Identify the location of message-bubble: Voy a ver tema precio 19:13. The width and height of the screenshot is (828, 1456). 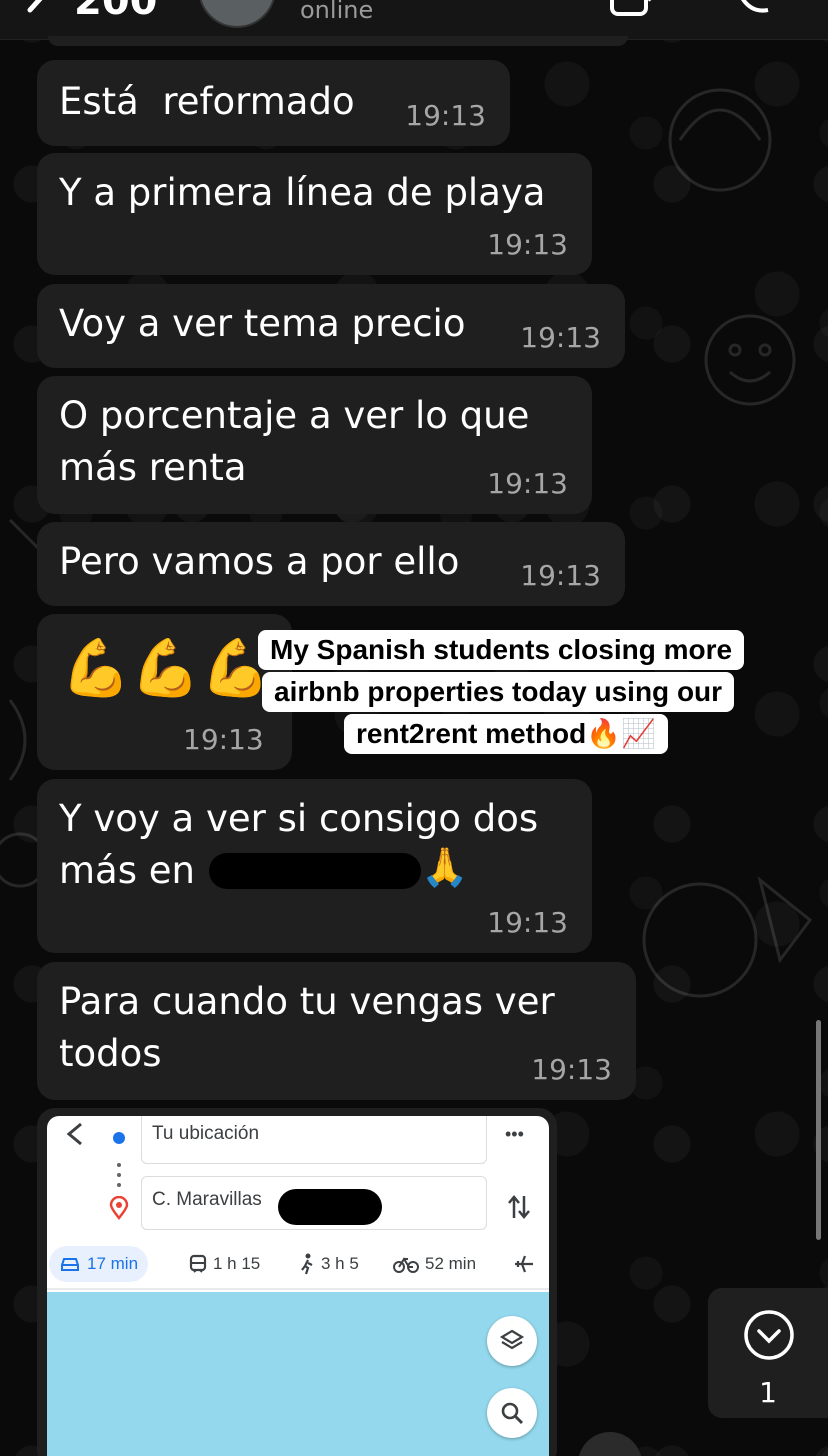
(331, 326).